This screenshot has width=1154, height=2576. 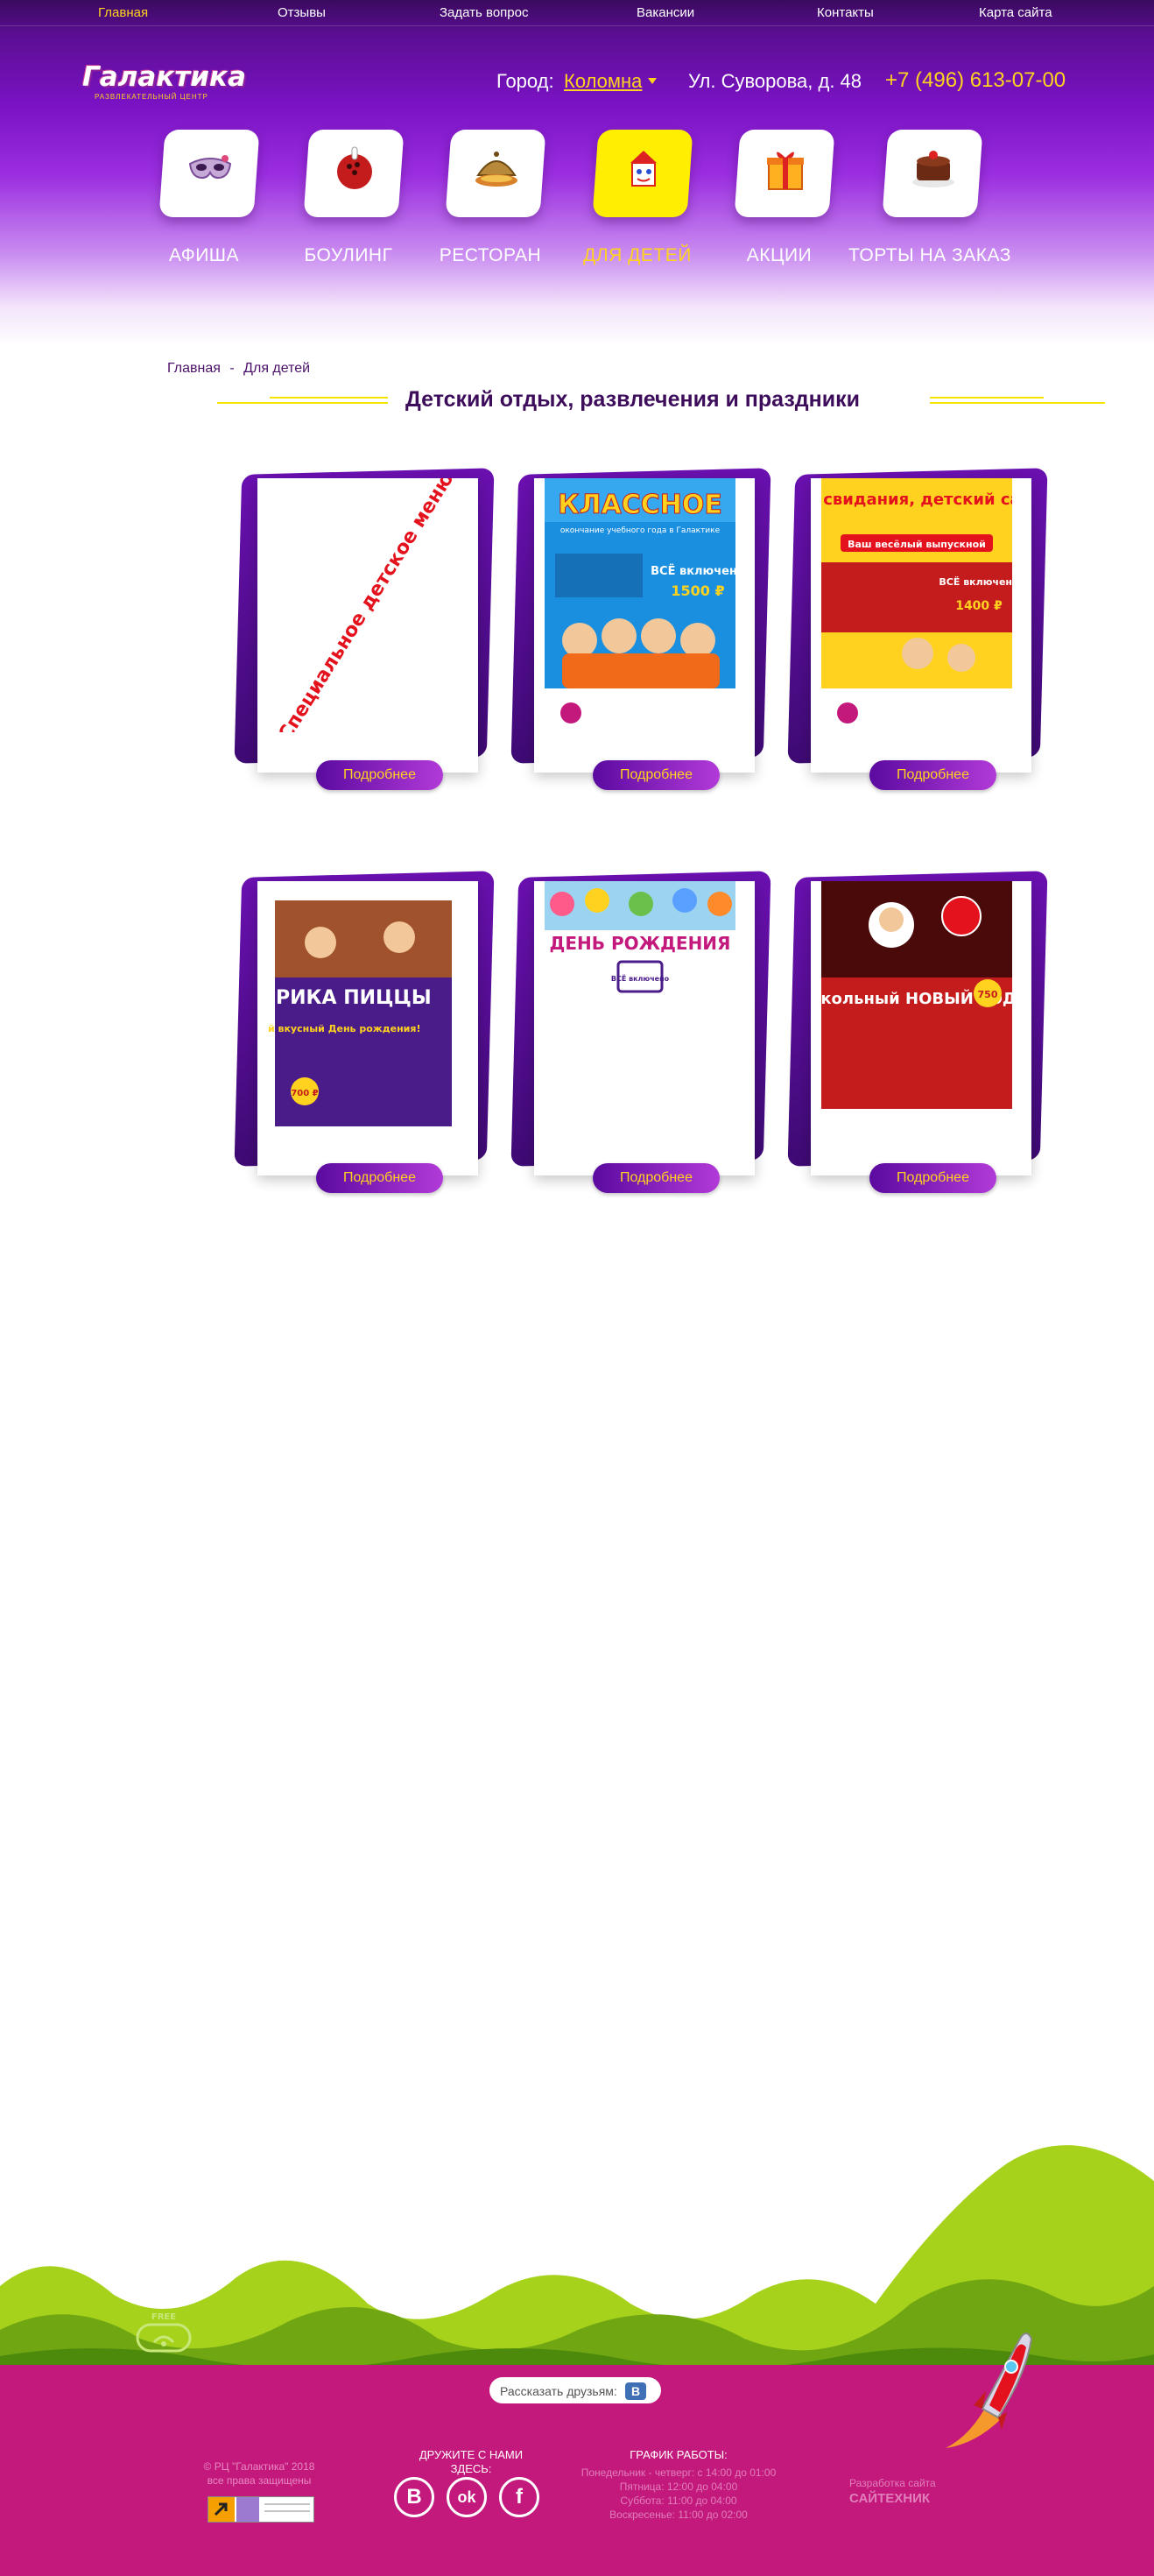 I want to click on facebook-icon: f, so click(x=519, y=2497).